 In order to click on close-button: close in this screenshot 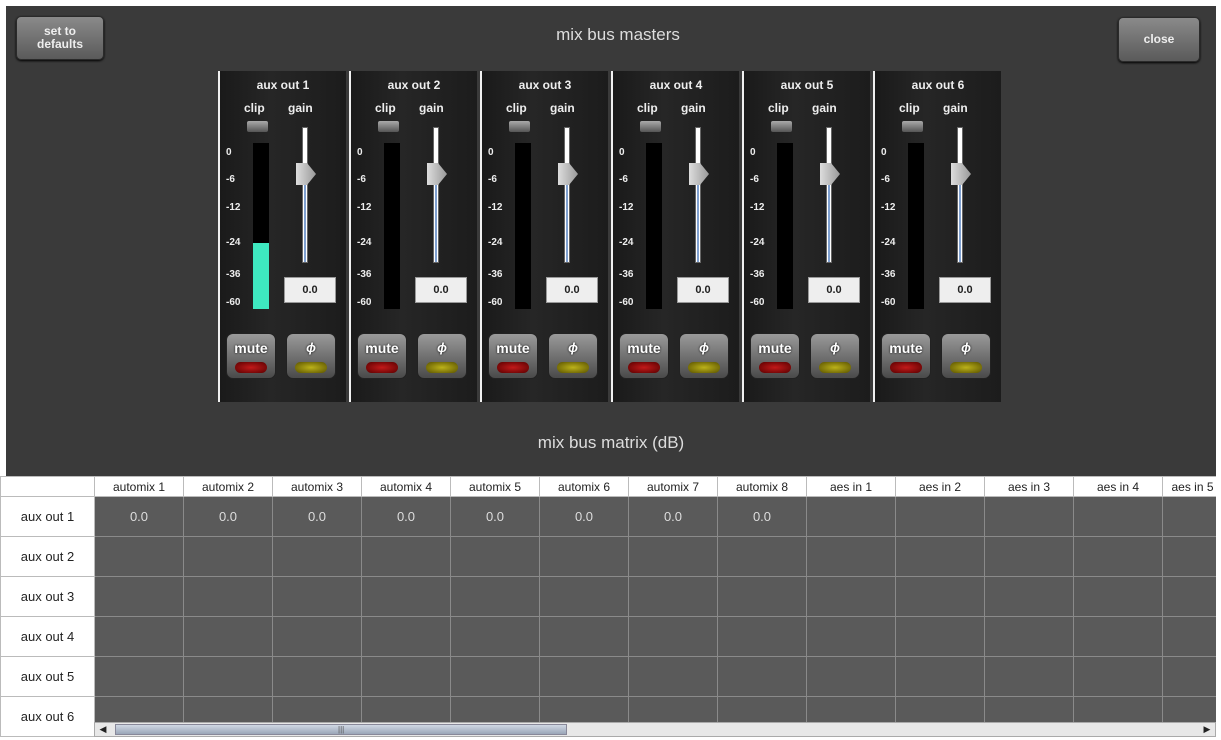, I will do `click(1159, 39)`.